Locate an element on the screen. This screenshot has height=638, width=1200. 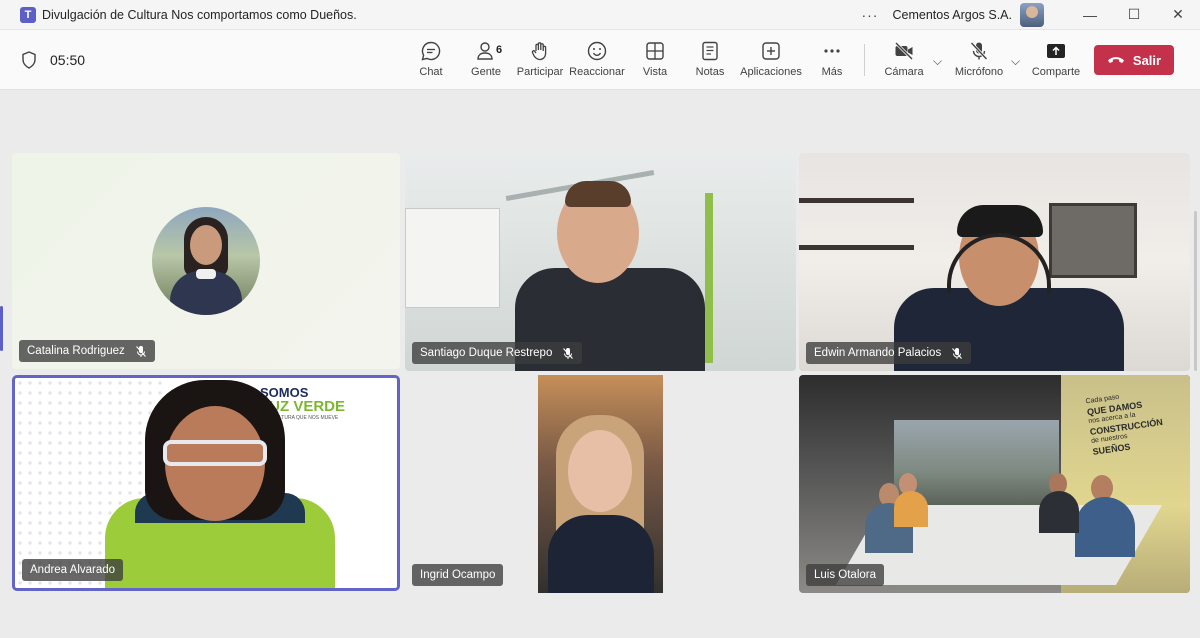
more-actions-button: Más is located at coordinates (832, 59).